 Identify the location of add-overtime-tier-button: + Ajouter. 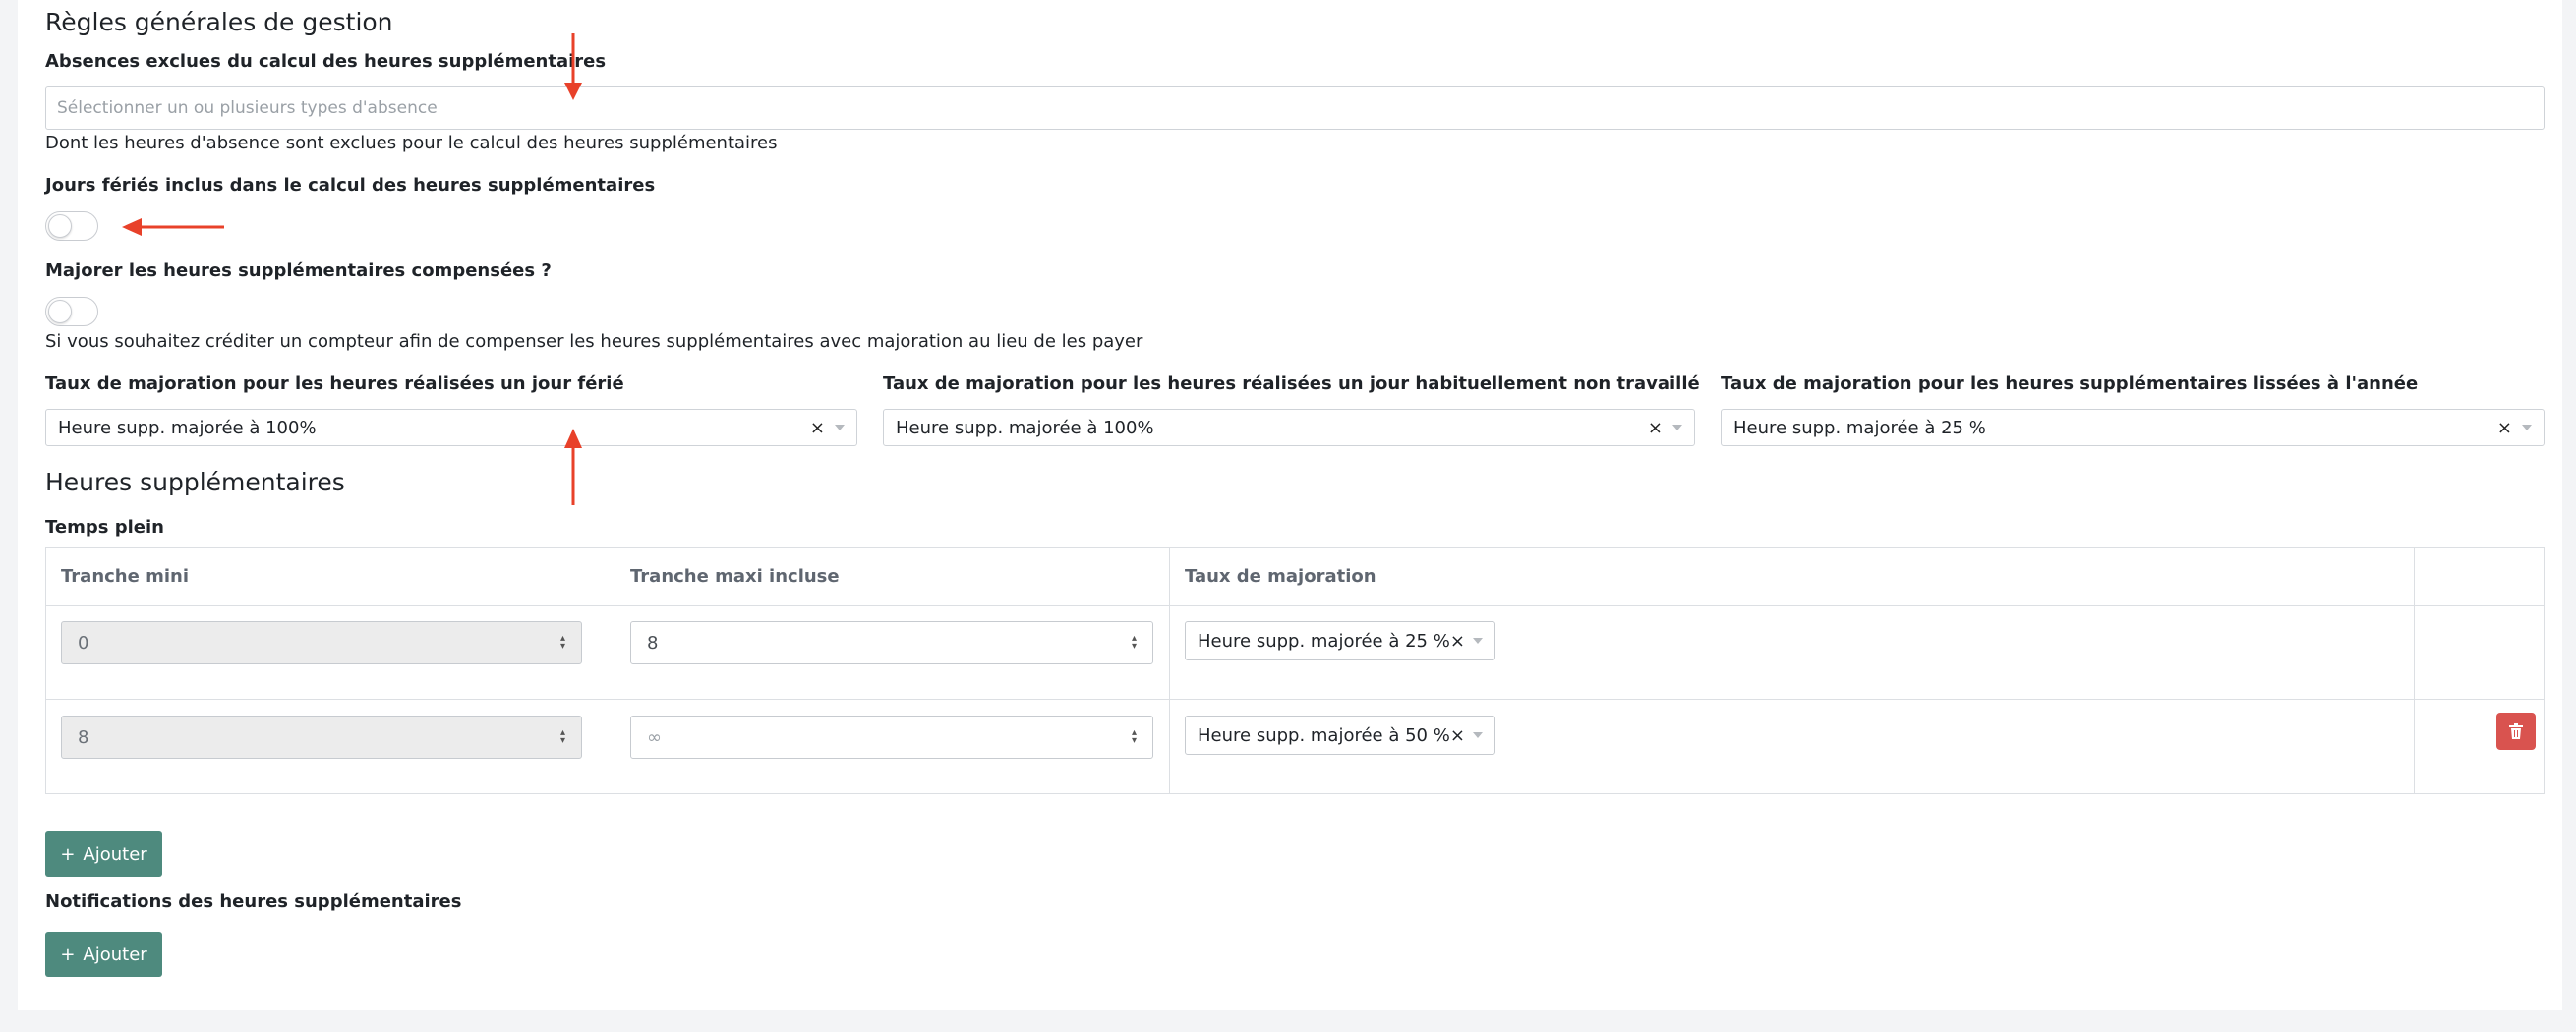
(103, 854).